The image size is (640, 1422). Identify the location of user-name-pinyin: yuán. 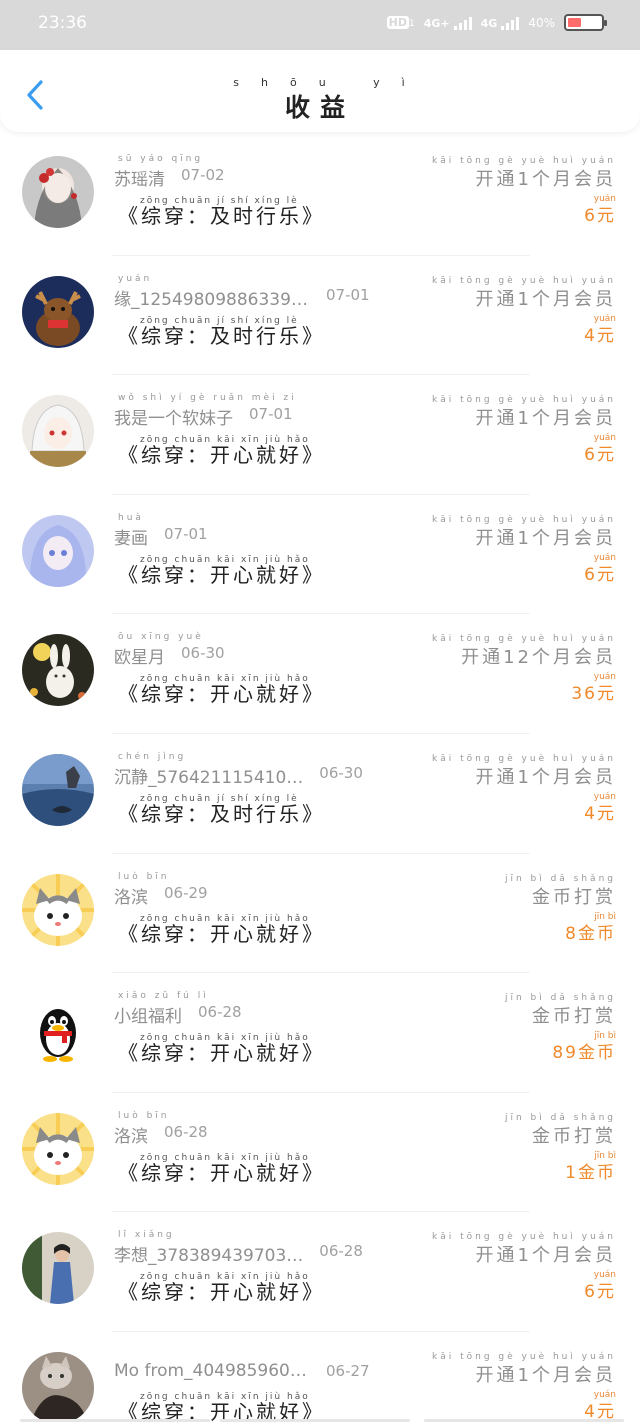
(135, 278).